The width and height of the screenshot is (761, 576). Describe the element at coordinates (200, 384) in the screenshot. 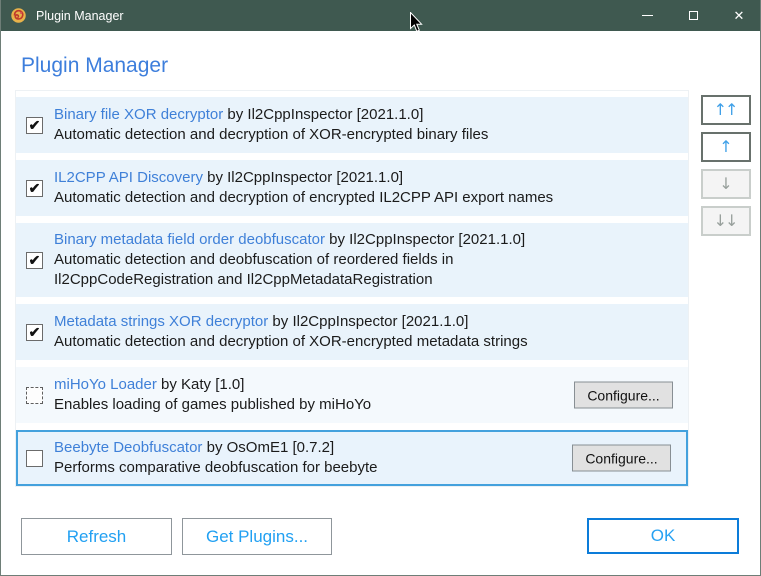

I see `plugin-byline: by Katy [1.0]` at that location.